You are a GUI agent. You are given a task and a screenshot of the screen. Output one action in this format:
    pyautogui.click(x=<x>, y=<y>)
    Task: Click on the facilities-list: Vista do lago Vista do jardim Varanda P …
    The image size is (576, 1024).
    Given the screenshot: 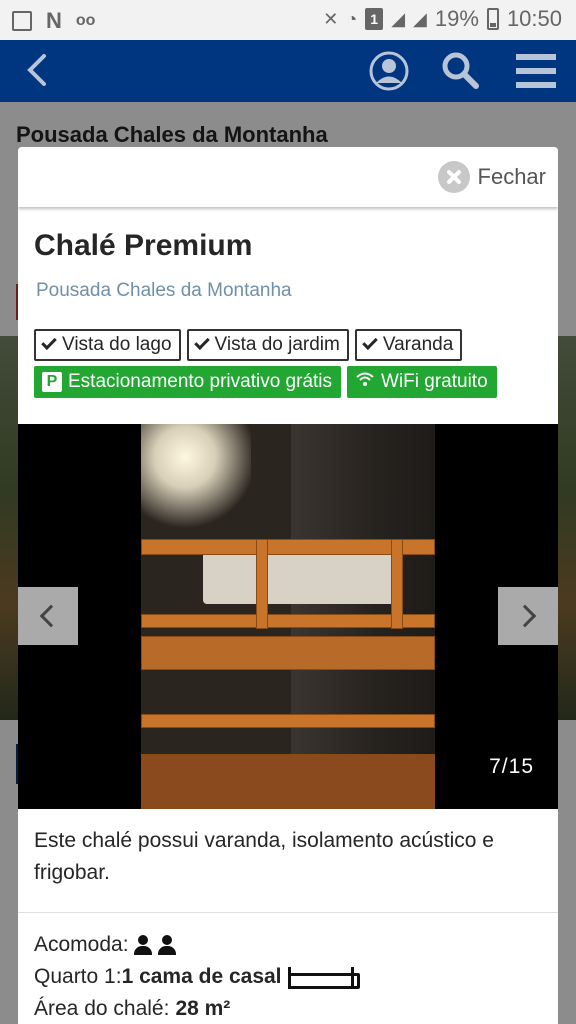 What is the action you would take?
    pyautogui.click(x=294, y=366)
    